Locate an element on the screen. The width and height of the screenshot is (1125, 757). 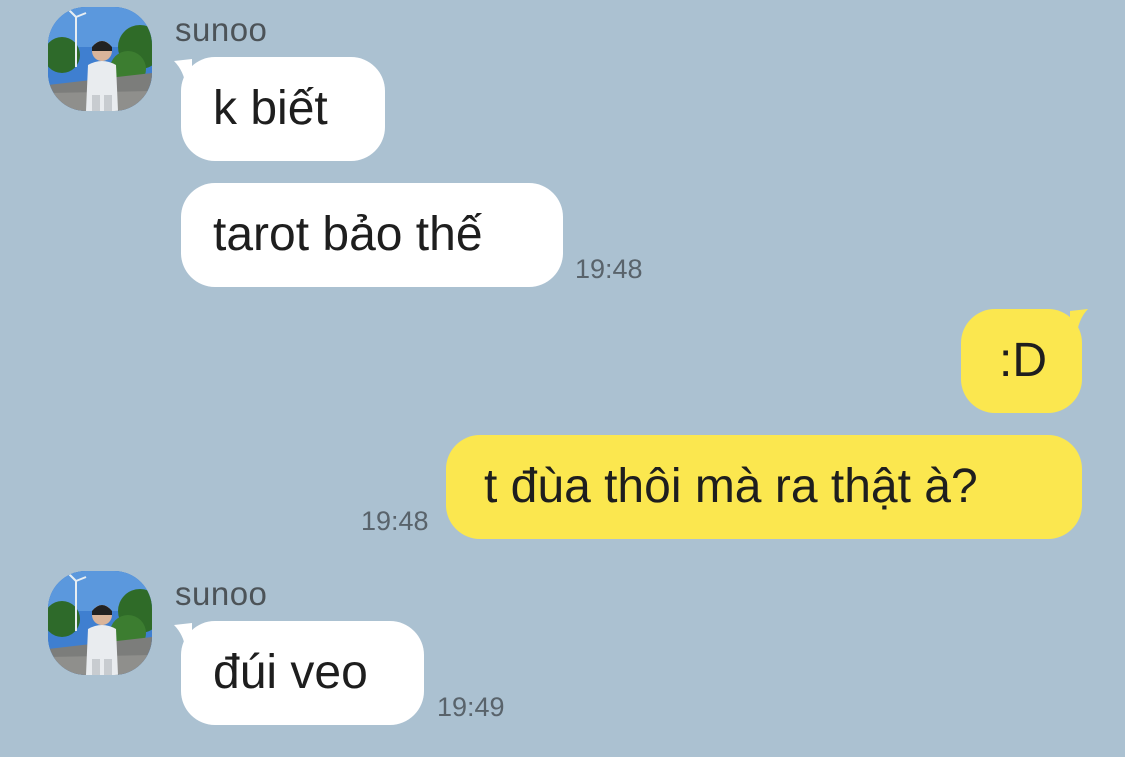
message-bubble: t đùa thôi mà ra thật à? is located at coordinates (764, 487).